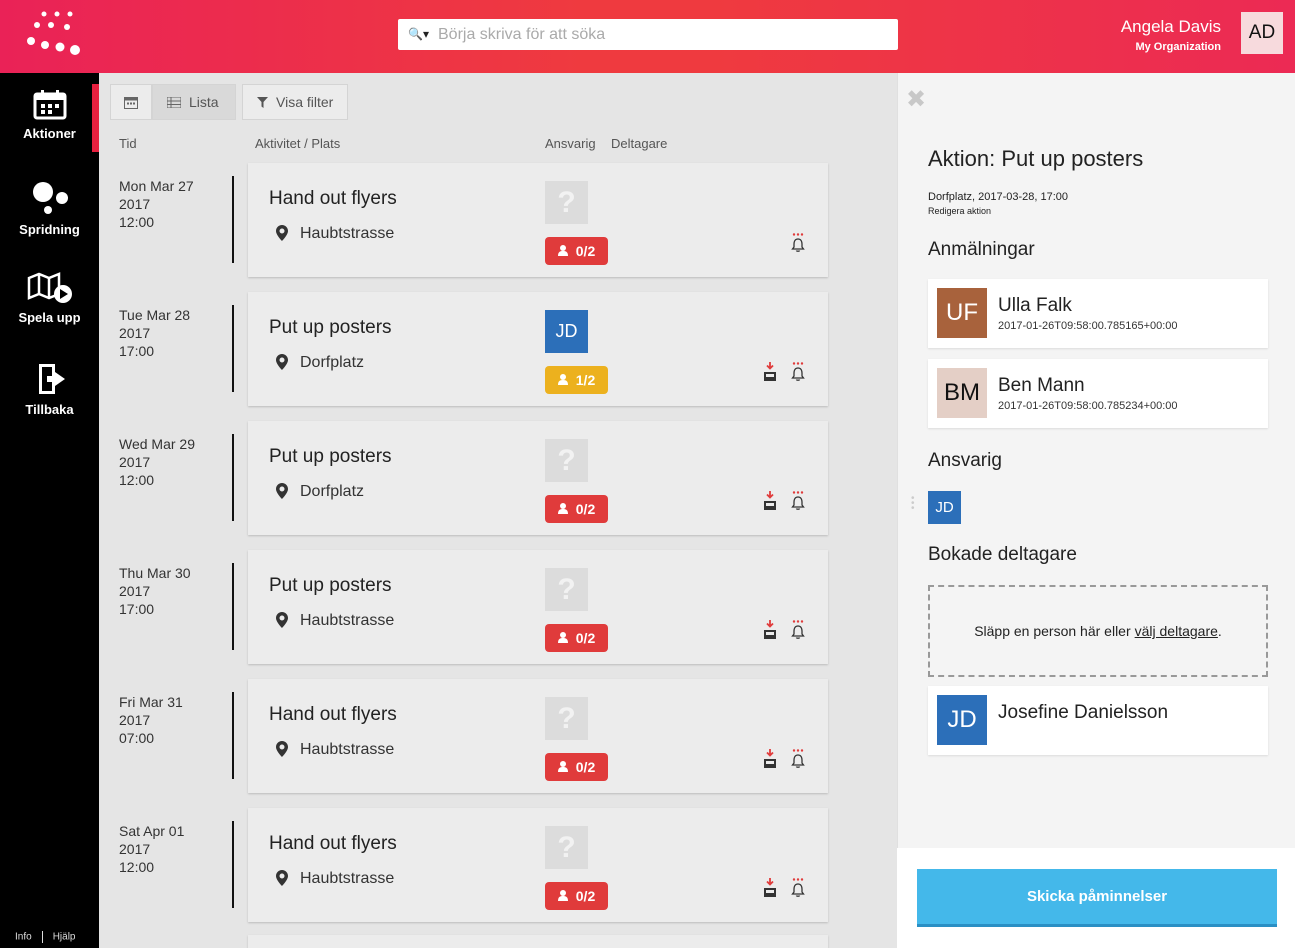  Describe the element at coordinates (658, 35) in the screenshot. I see `search-input` at that location.